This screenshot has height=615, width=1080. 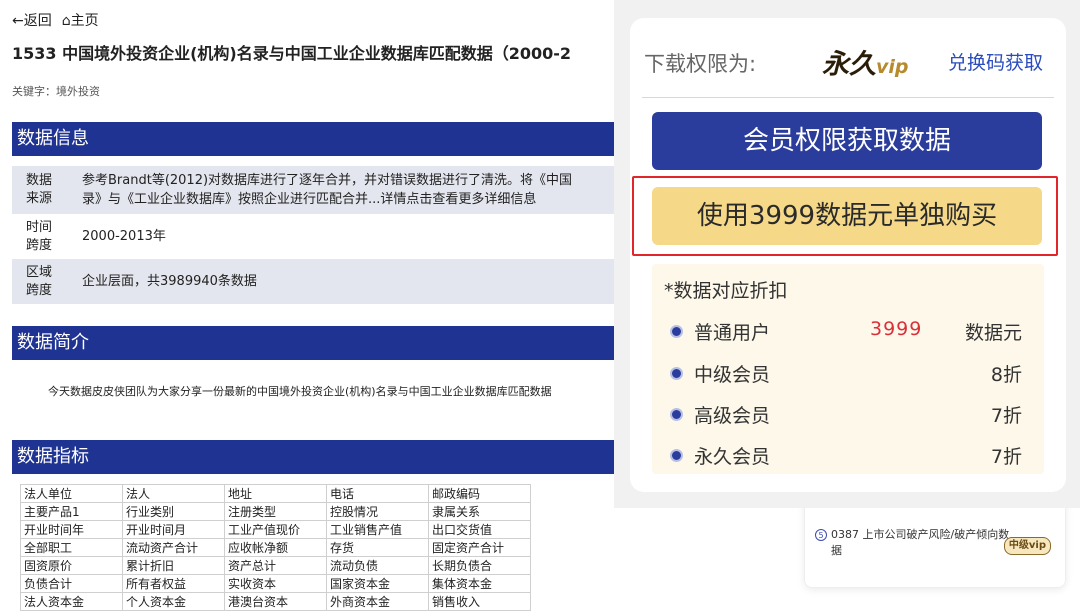 I want to click on field-grid-row: 法人资本金 个人资本金 港澳台资本 外商资本金 销售收入, so click(x=275, y=601).